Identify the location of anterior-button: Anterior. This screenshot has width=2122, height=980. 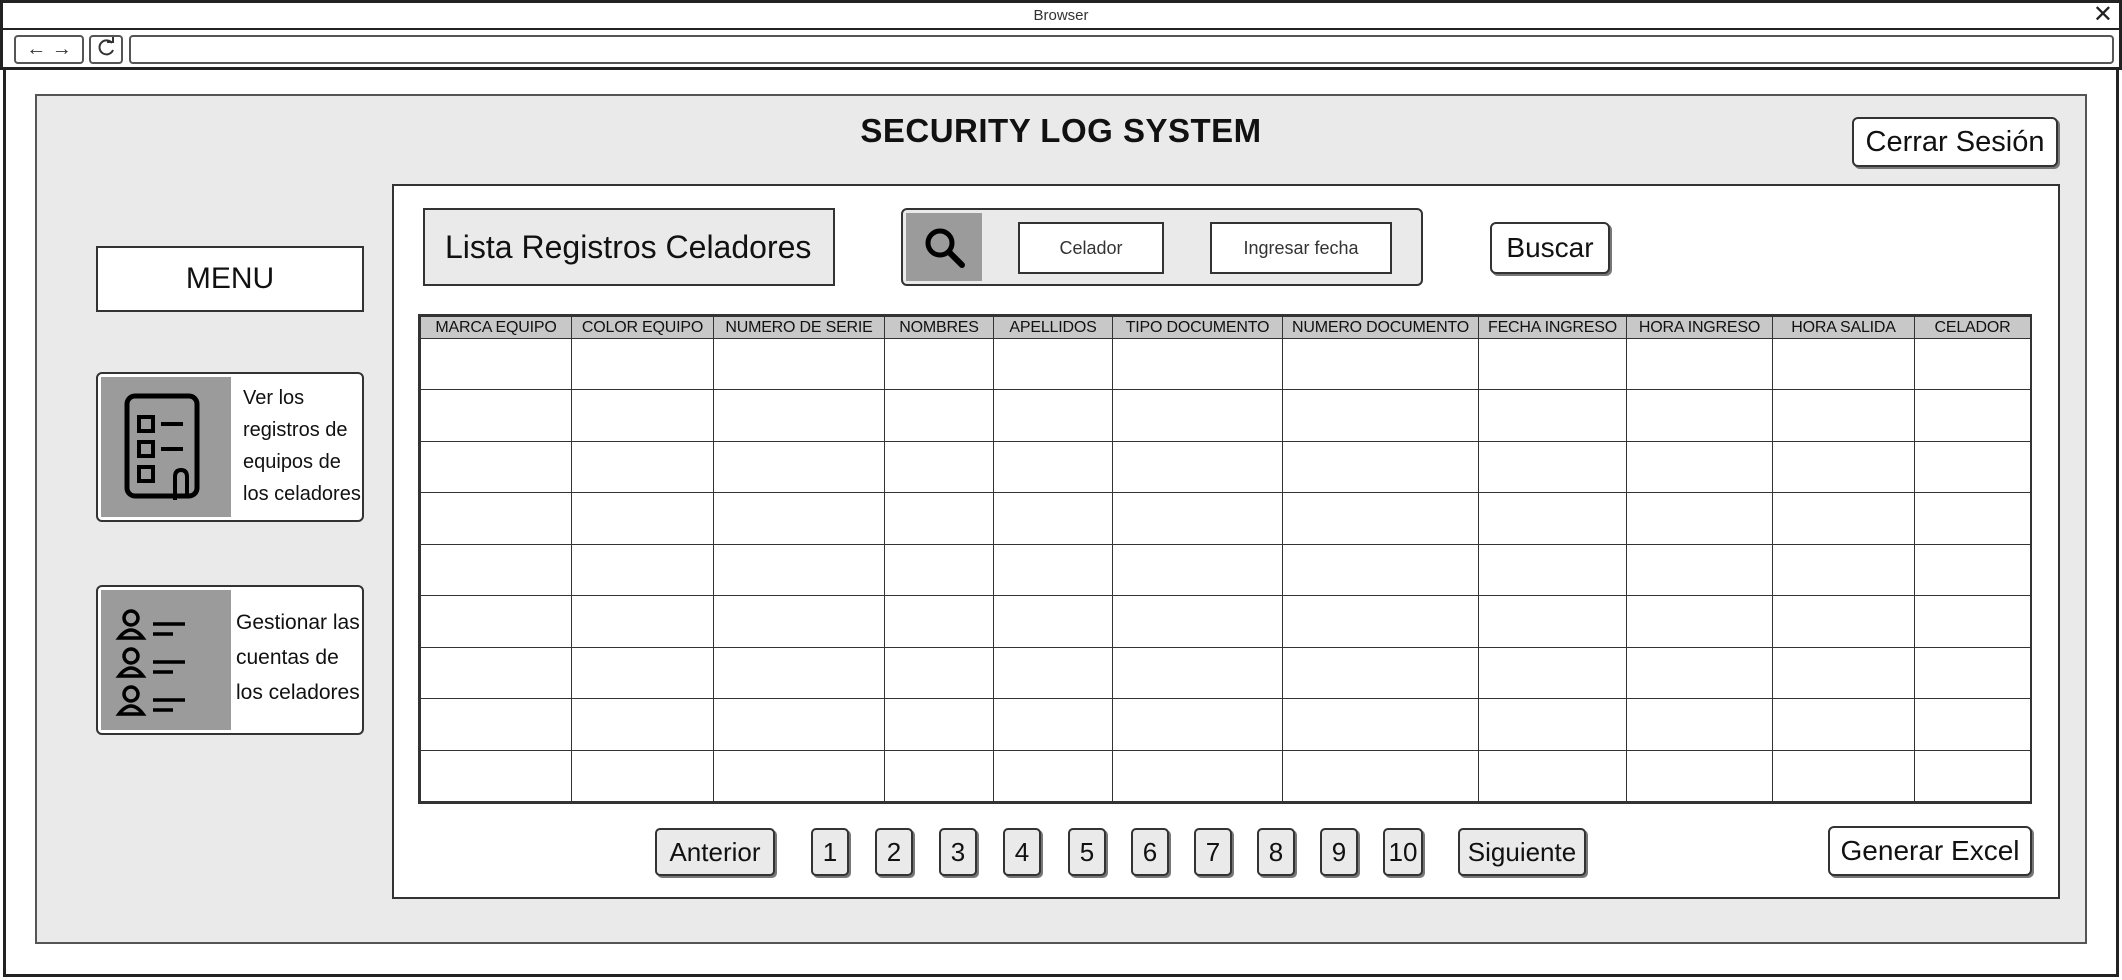
(715, 852).